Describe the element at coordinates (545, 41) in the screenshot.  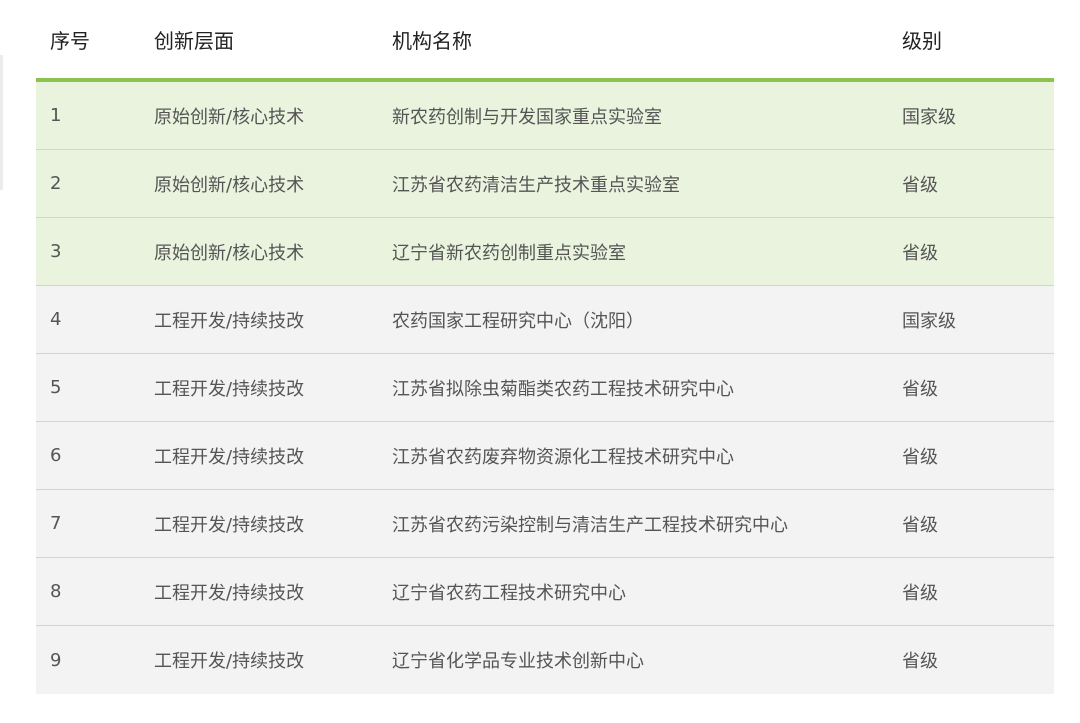
I see `table-header: 序号 创新层面 机构名称 级别` at that location.